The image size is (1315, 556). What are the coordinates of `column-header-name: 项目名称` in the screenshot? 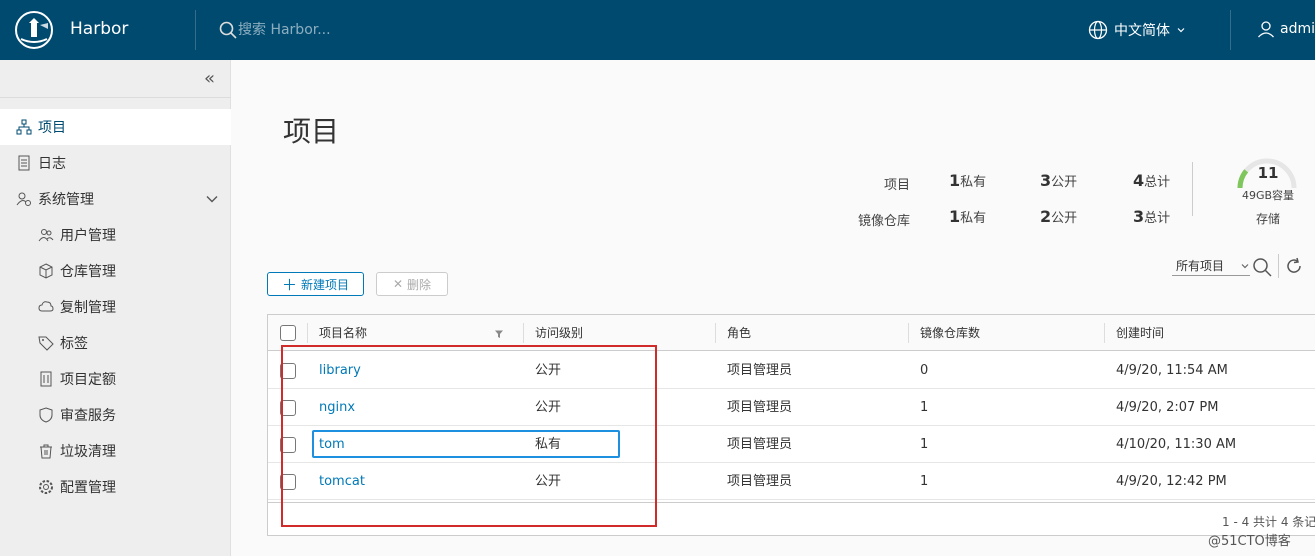 It's located at (407, 333).